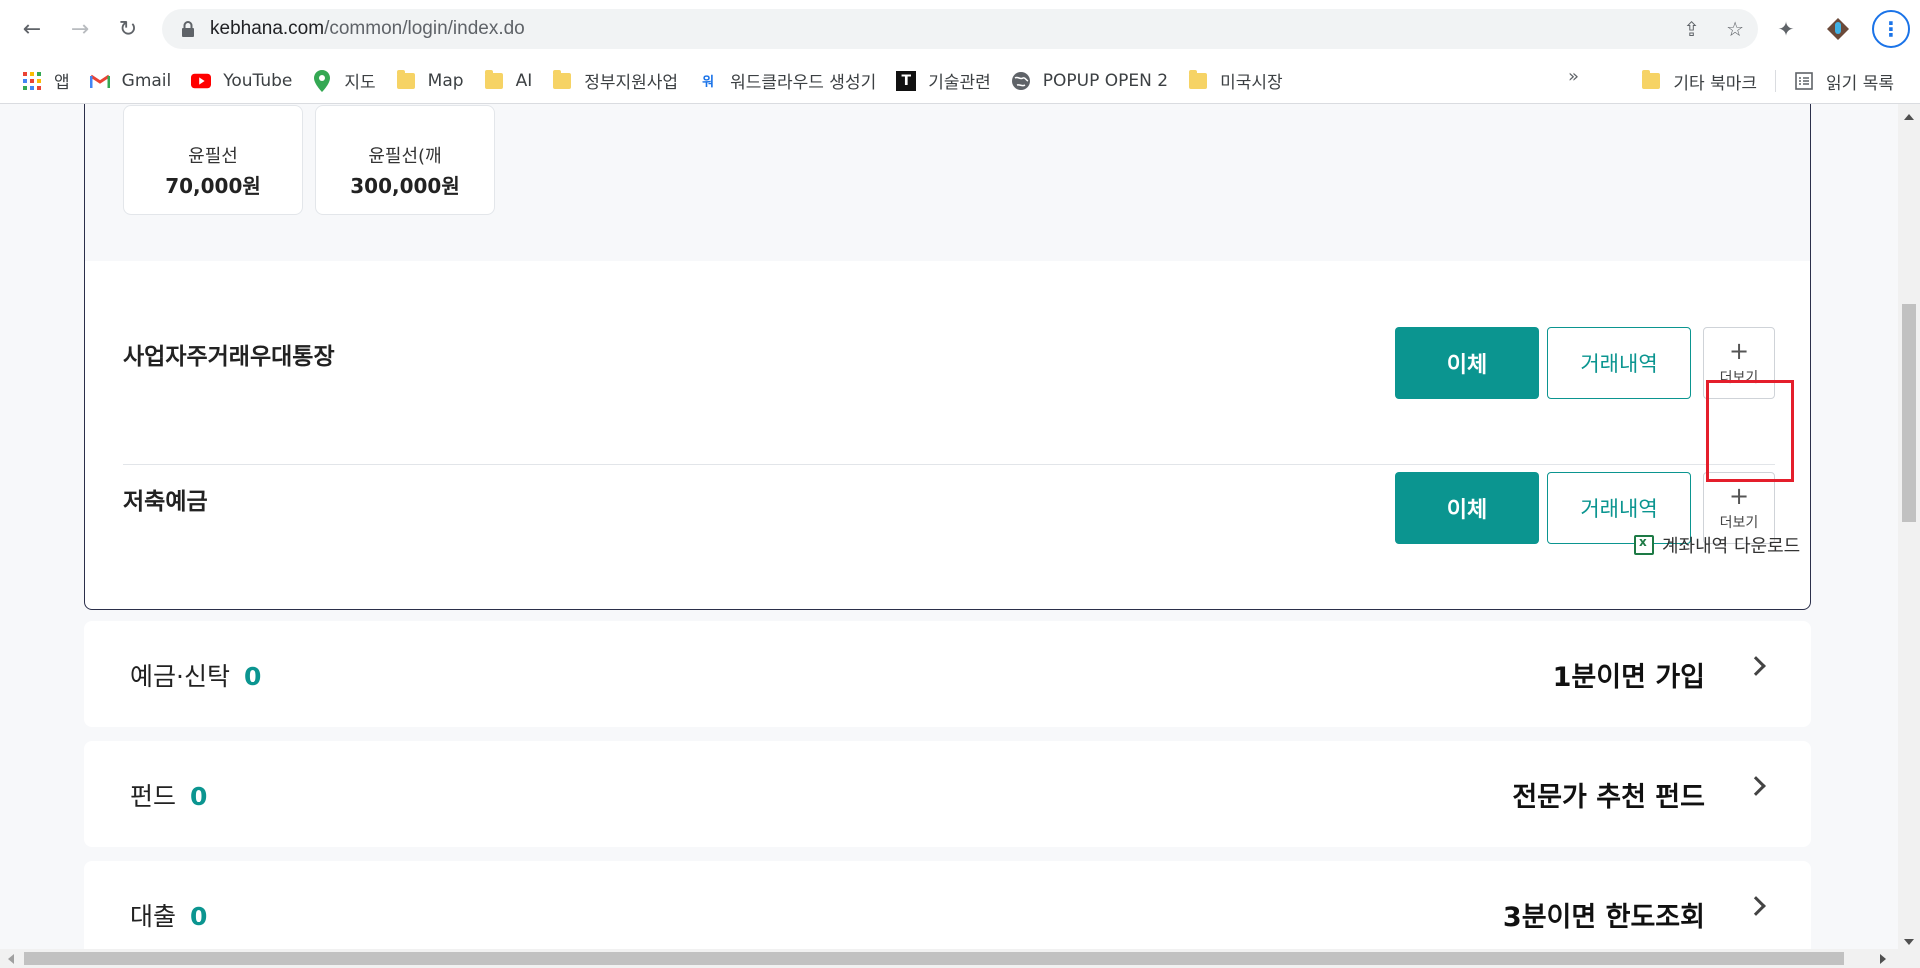 This screenshot has width=1920, height=968. What do you see at coordinates (1909, 413) in the screenshot?
I see `vertical-scroll-thumb` at bounding box center [1909, 413].